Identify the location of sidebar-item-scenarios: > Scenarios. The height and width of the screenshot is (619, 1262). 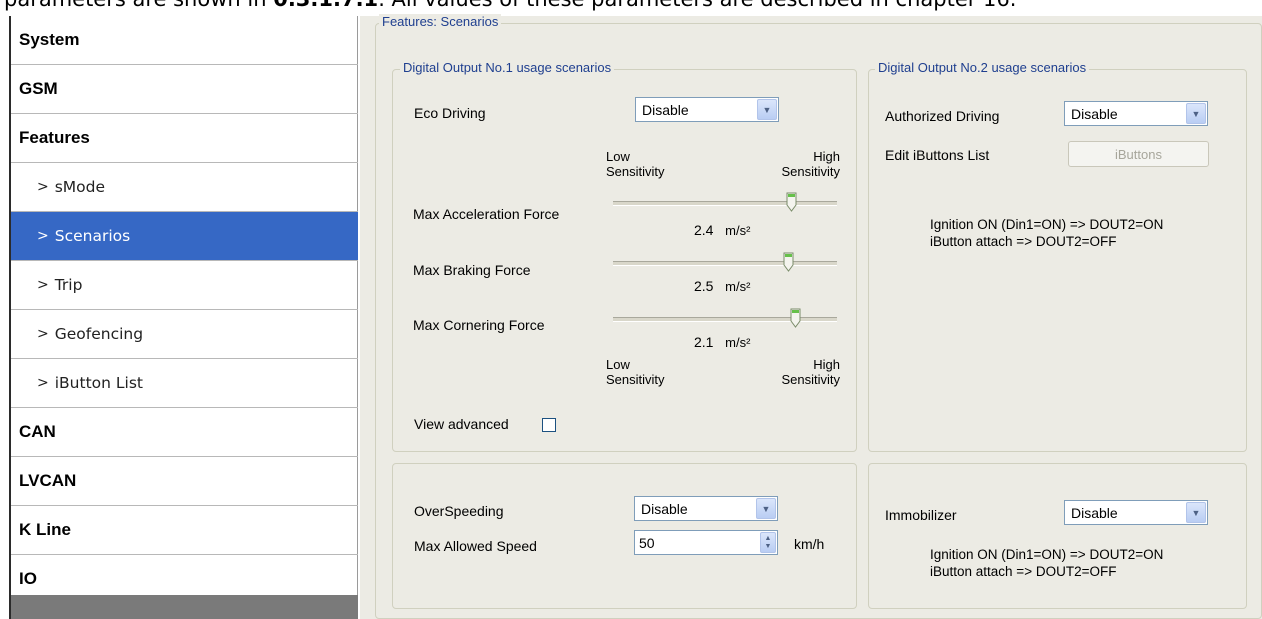
(184, 236).